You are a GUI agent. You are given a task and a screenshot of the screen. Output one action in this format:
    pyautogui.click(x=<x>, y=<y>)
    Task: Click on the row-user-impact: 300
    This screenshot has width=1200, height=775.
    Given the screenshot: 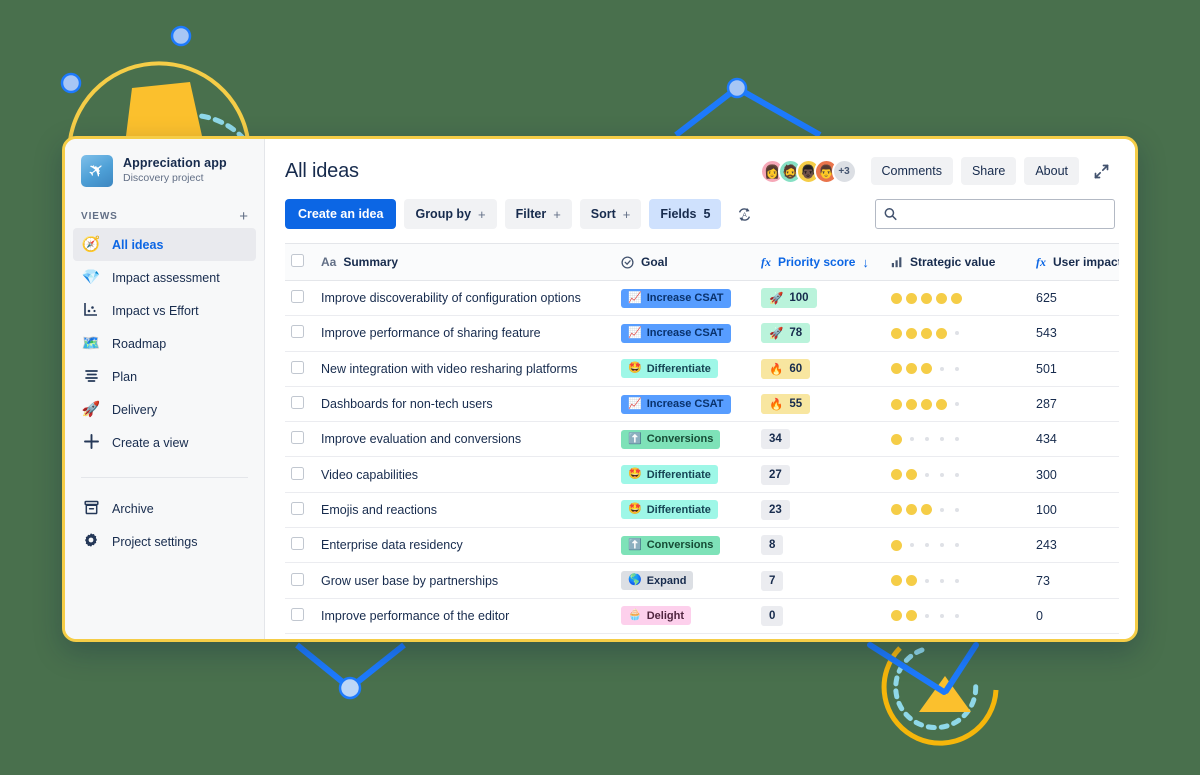 What is the action you would take?
    pyautogui.click(x=1074, y=474)
    